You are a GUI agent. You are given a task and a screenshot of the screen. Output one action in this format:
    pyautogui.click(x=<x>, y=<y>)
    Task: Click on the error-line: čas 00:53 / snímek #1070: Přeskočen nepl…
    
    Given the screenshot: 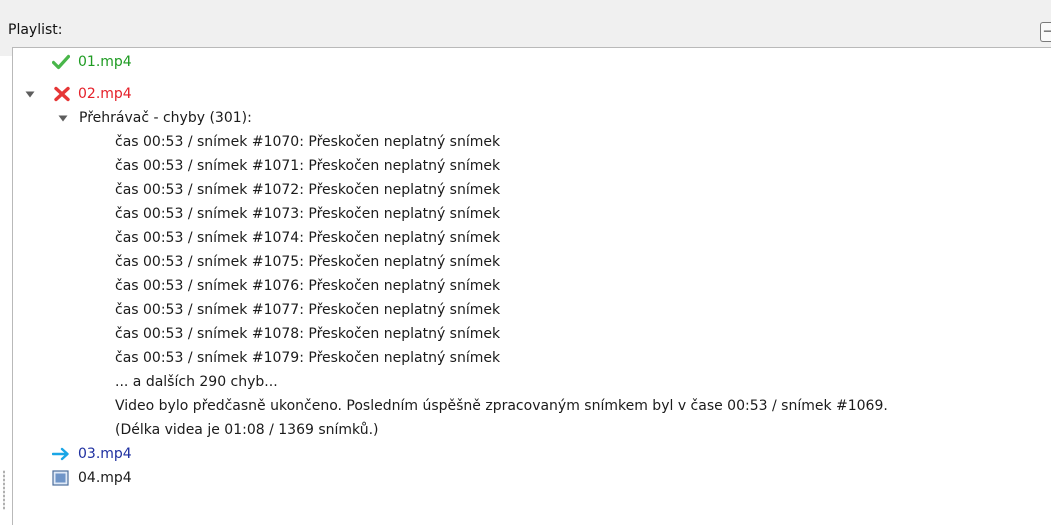 What is the action you would take?
    pyautogui.click(x=308, y=142)
    